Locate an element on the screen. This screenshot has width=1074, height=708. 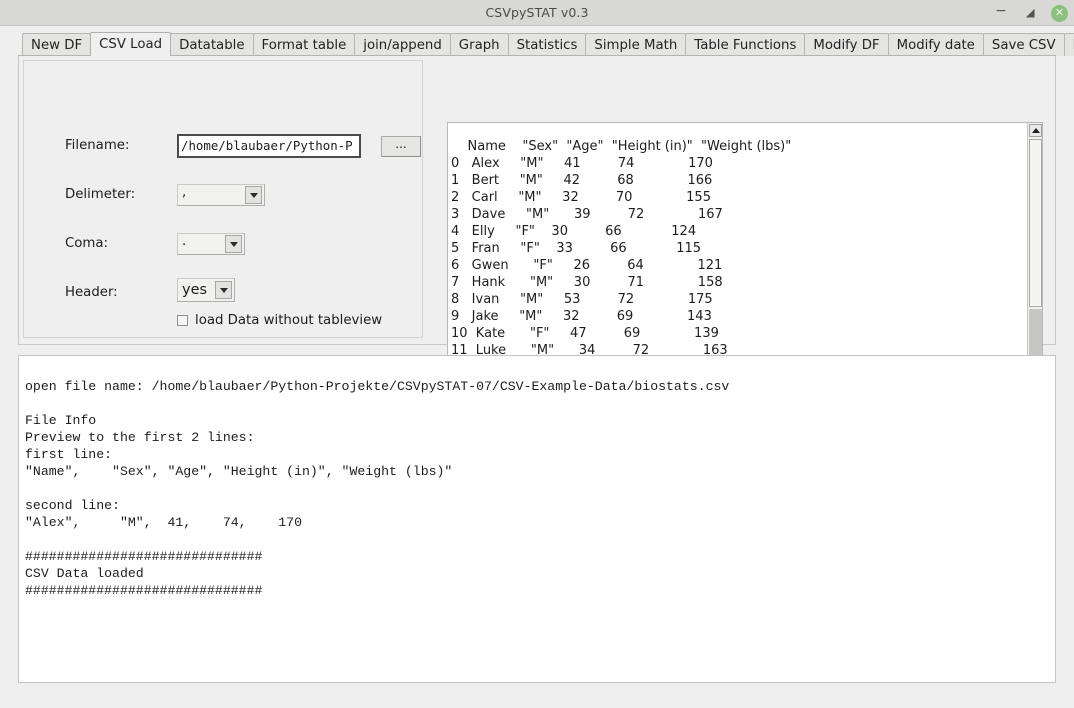
table-vertical-scrollbar is located at coordinates (1034, 257).